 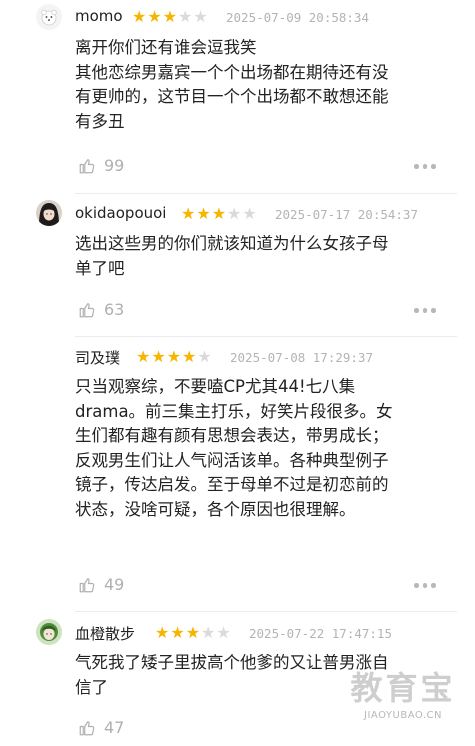 I want to click on like-button: 47, so click(x=101, y=727).